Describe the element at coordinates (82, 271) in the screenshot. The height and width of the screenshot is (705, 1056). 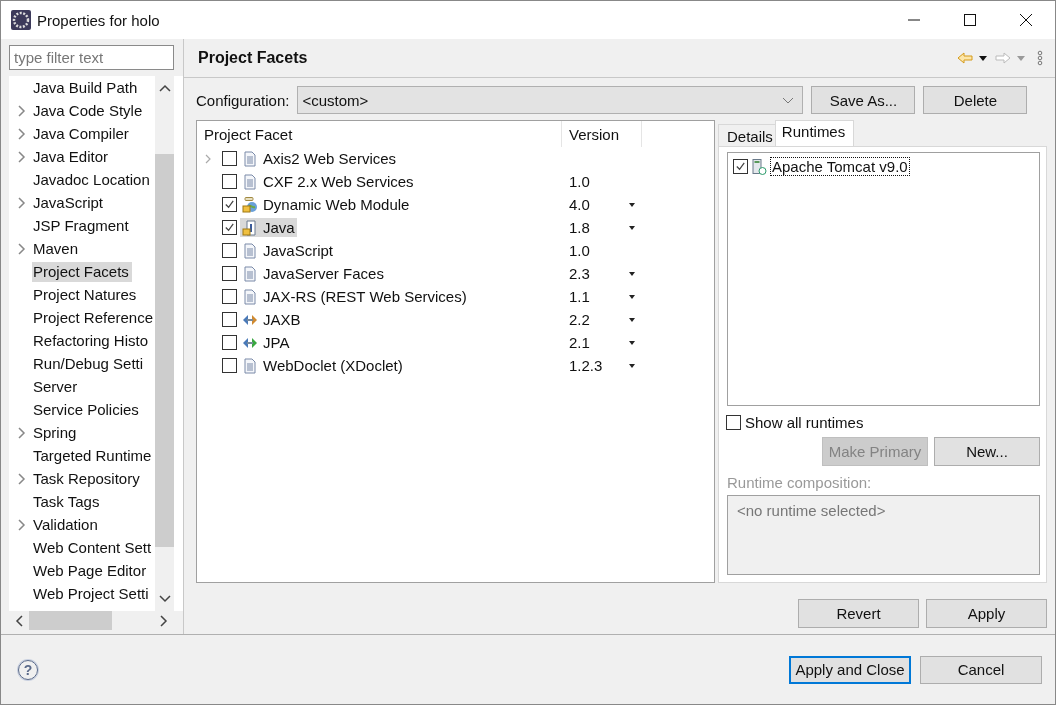
I see `tree-item: Project Facets` at that location.